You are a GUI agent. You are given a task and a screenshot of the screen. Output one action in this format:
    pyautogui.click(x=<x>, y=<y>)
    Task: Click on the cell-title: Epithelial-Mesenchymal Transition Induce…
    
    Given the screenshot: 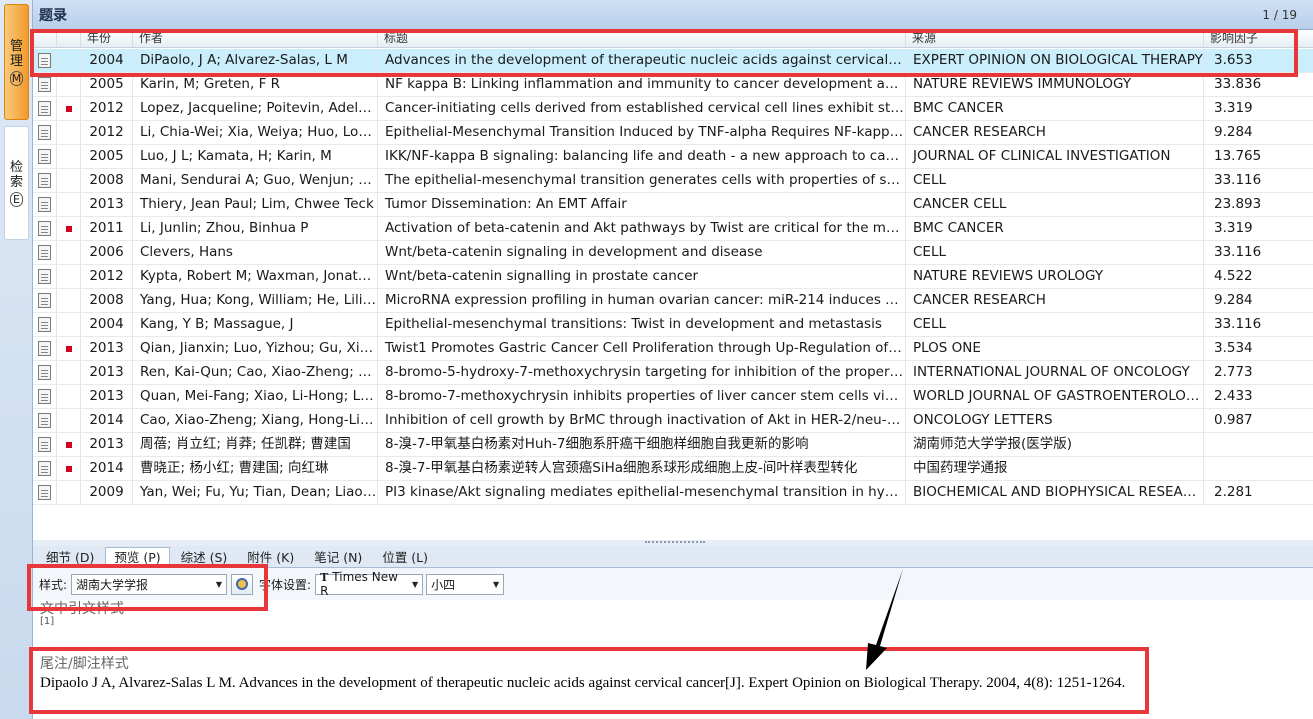 What is the action you would take?
    pyautogui.click(x=642, y=132)
    